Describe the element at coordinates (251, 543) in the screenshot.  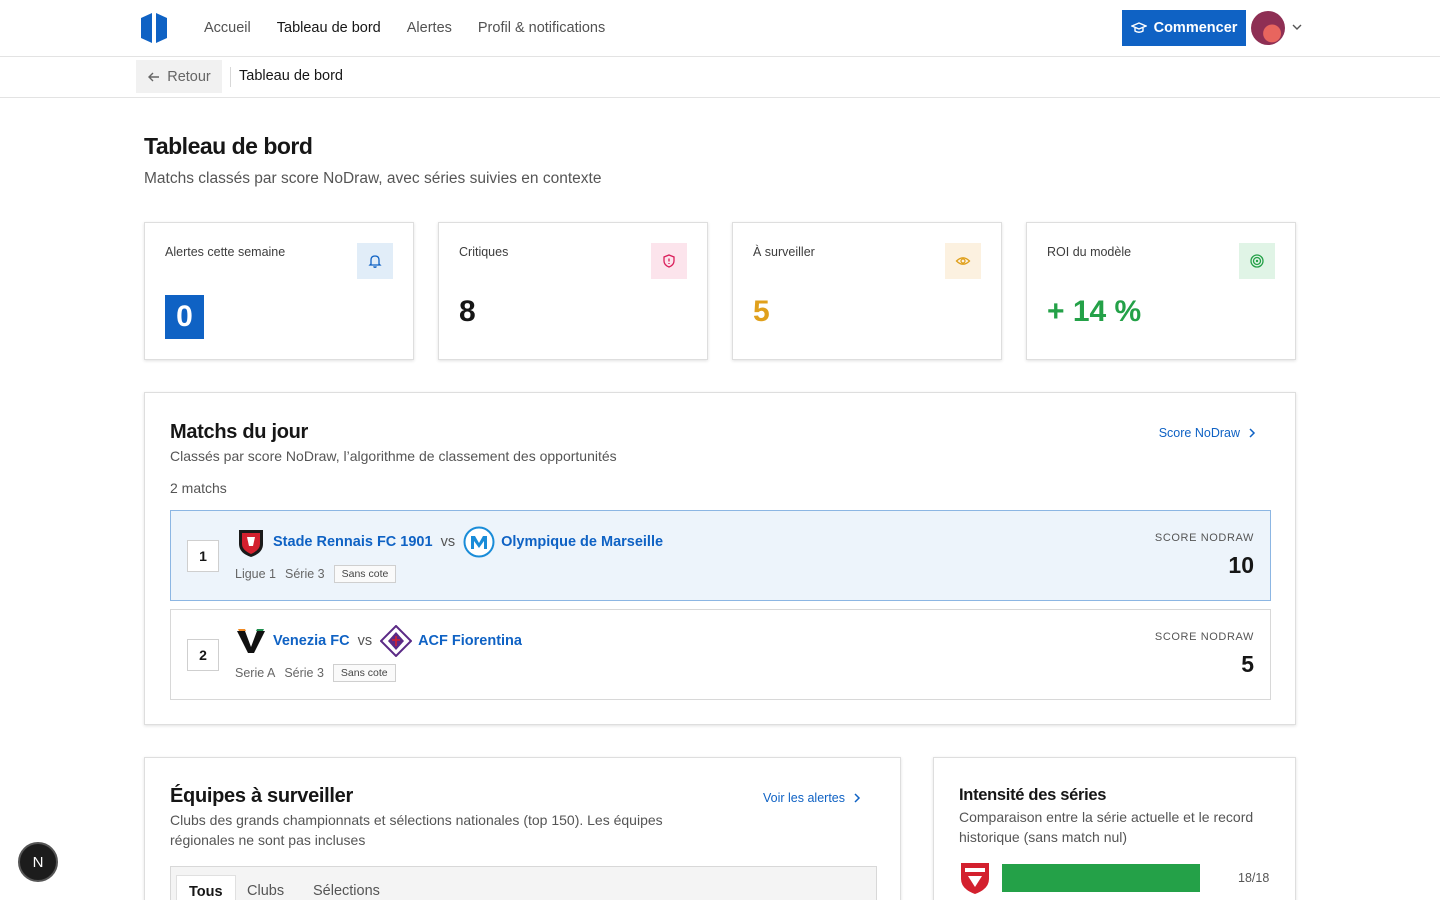
I see `rennes-crest-icon` at that location.